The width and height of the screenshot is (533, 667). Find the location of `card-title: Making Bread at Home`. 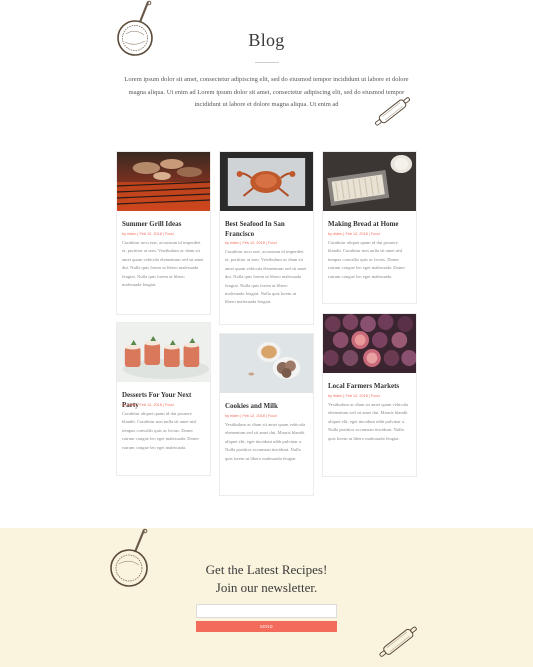

card-title: Making Bread at Home is located at coordinates (369, 225).